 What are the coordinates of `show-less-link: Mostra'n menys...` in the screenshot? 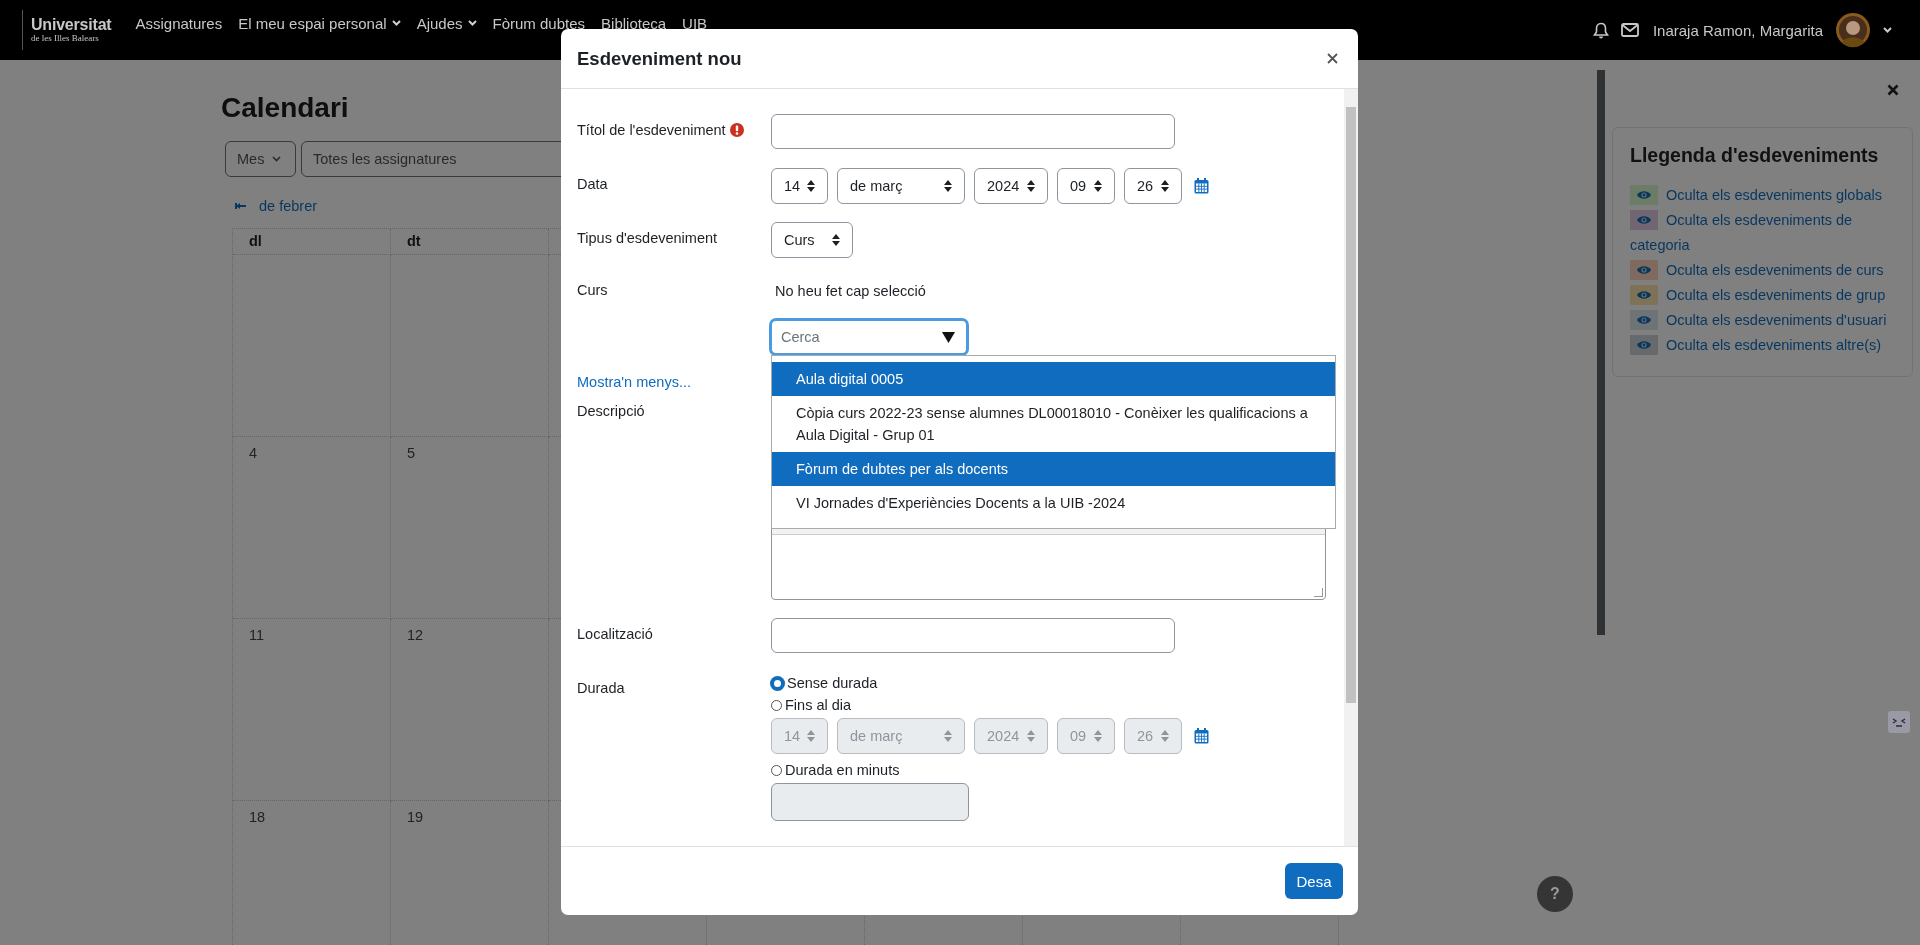 It's located at (634, 382).